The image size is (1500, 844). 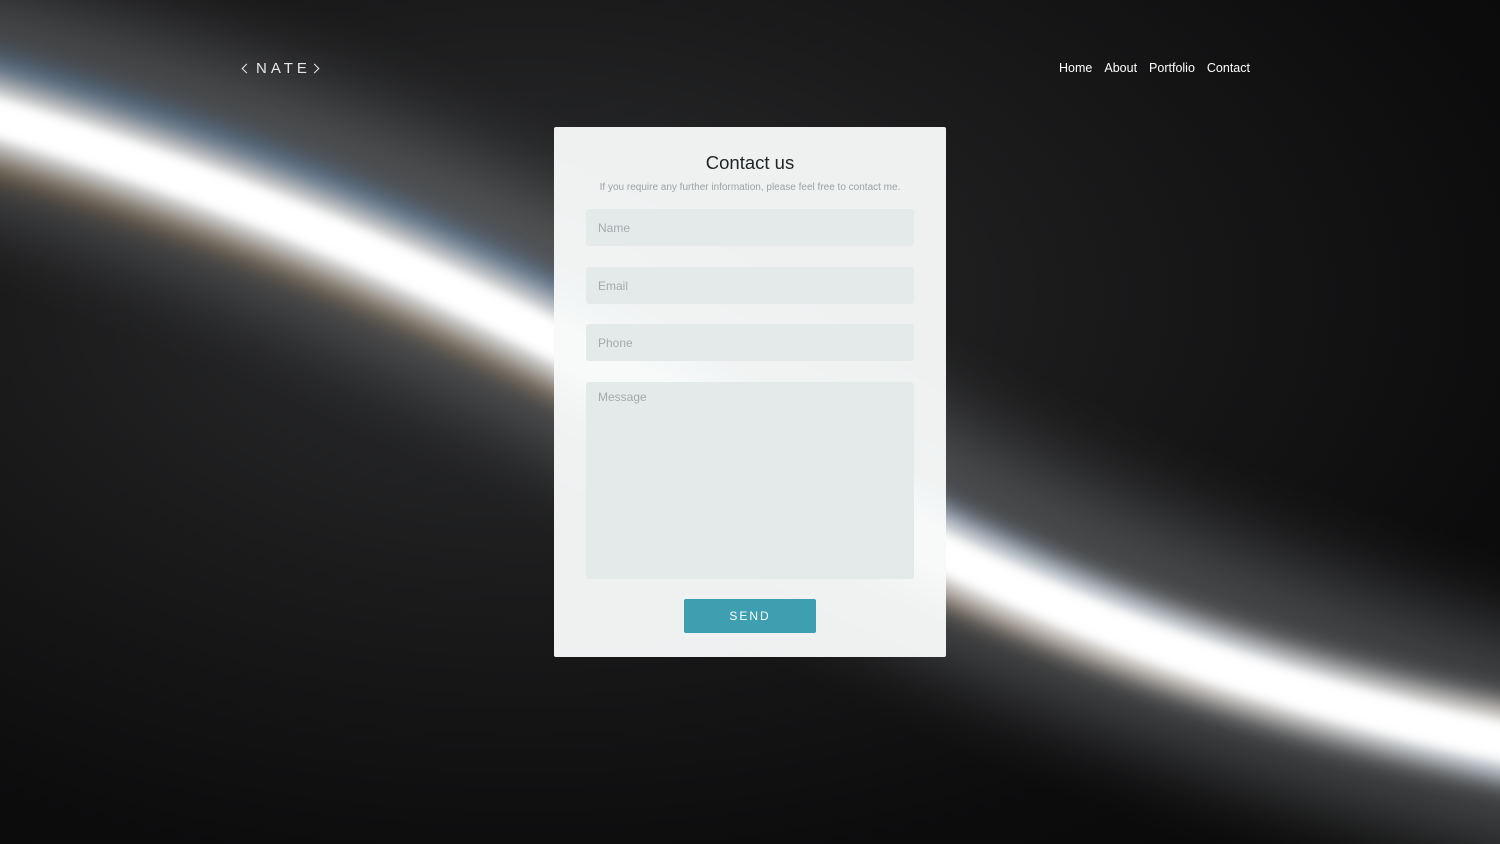 I want to click on send-button: SEND, so click(x=750, y=616).